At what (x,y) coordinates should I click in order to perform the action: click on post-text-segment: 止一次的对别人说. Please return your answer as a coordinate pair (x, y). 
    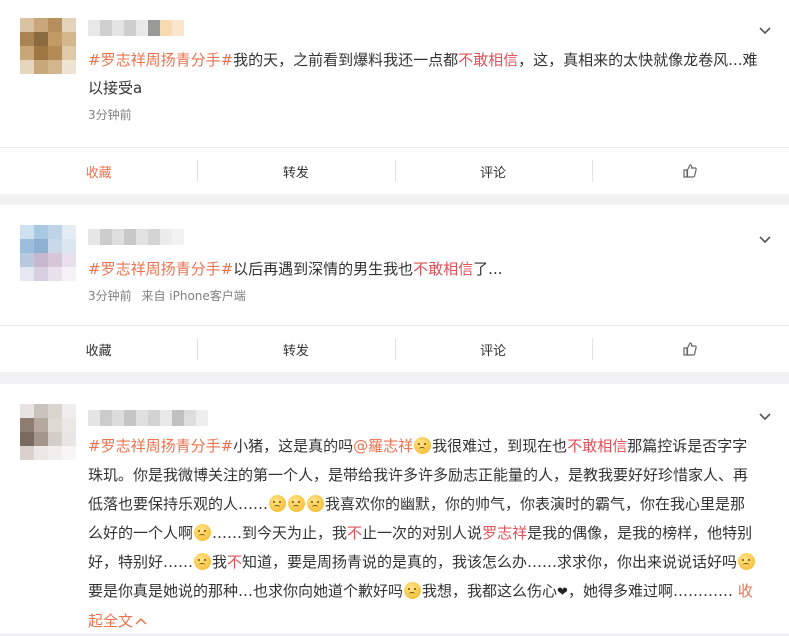
    Looking at the image, I should click on (422, 533).